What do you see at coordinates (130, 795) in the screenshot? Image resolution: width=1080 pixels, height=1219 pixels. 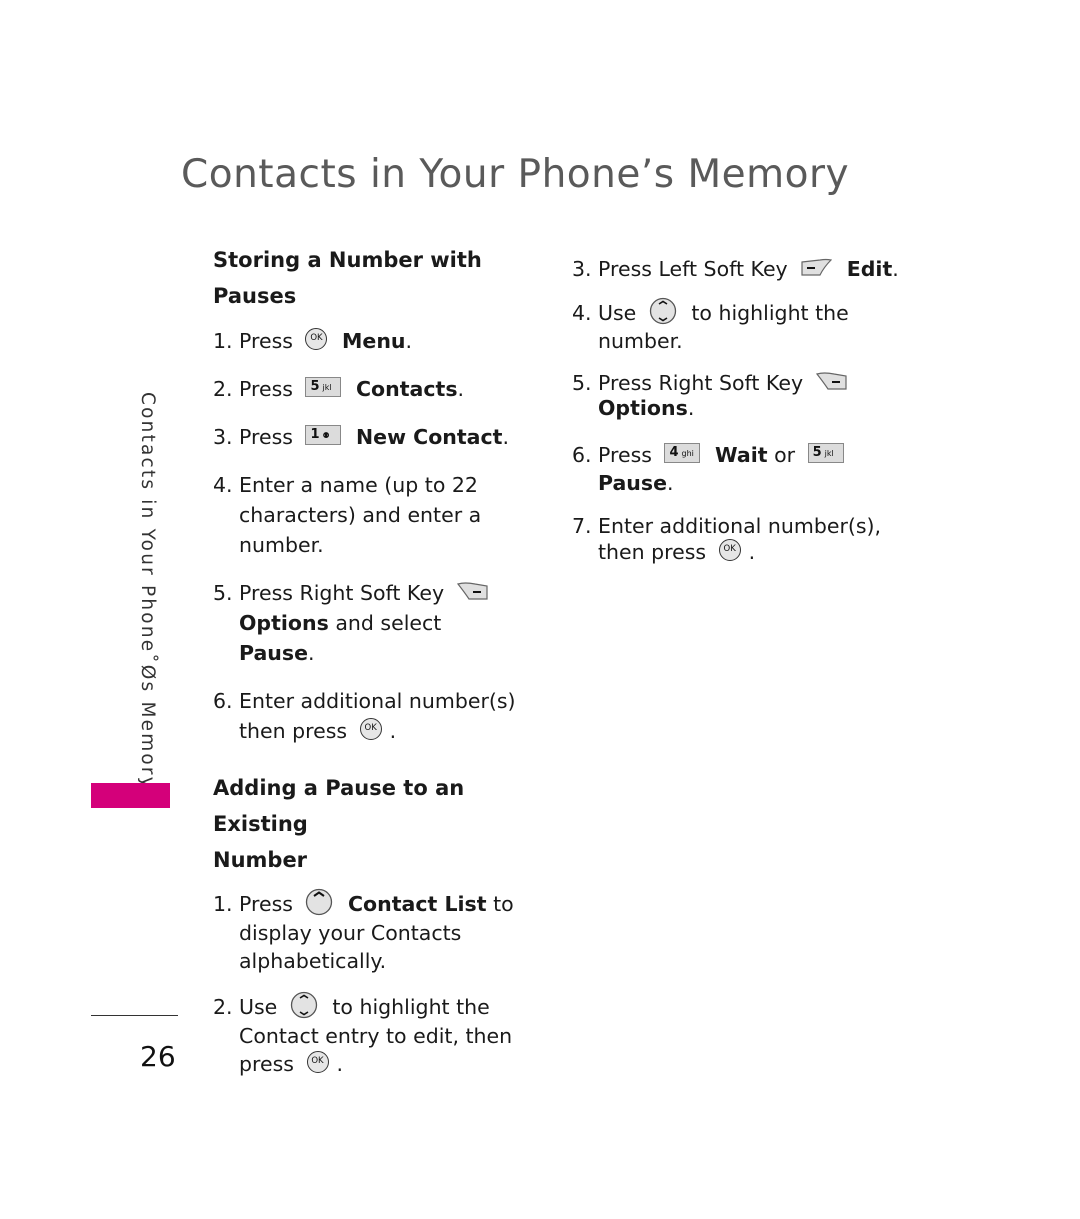 I see `section-tab-marker` at bounding box center [130, 795].